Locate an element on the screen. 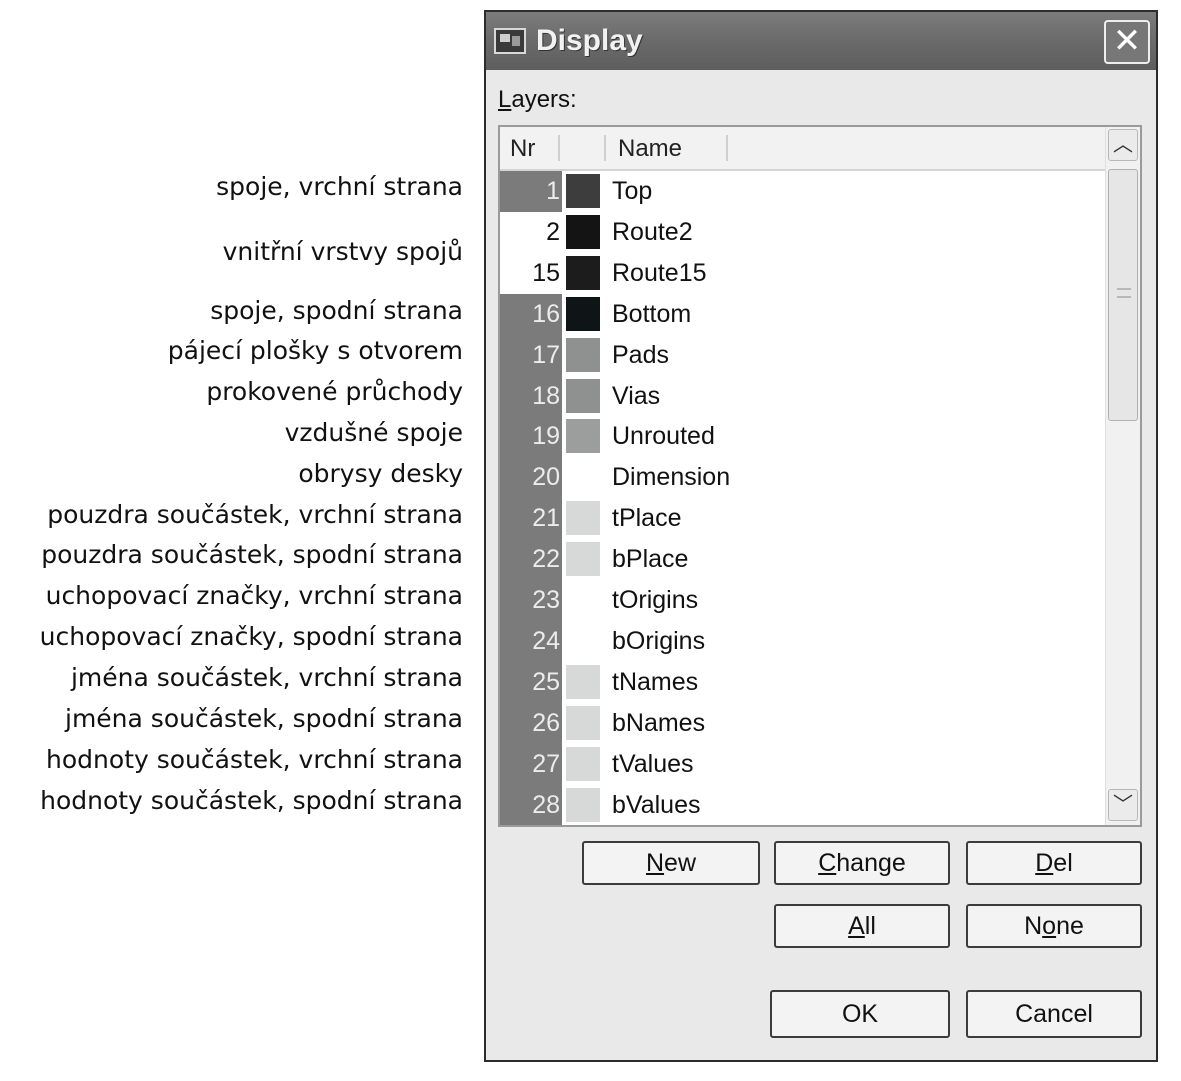  ok-button: OK is located at coordinates (860, 1014).